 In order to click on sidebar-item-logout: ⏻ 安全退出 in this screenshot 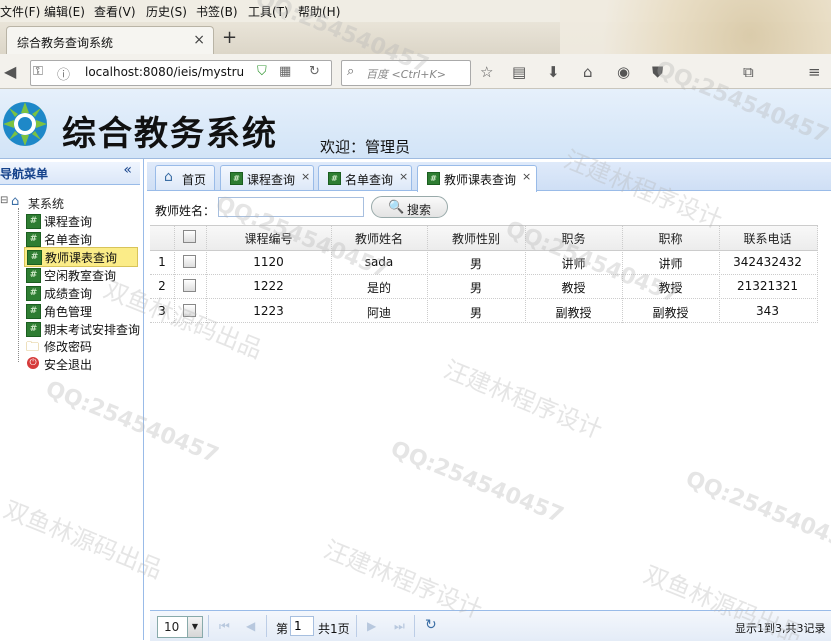, I will do `click(66, 364)`.